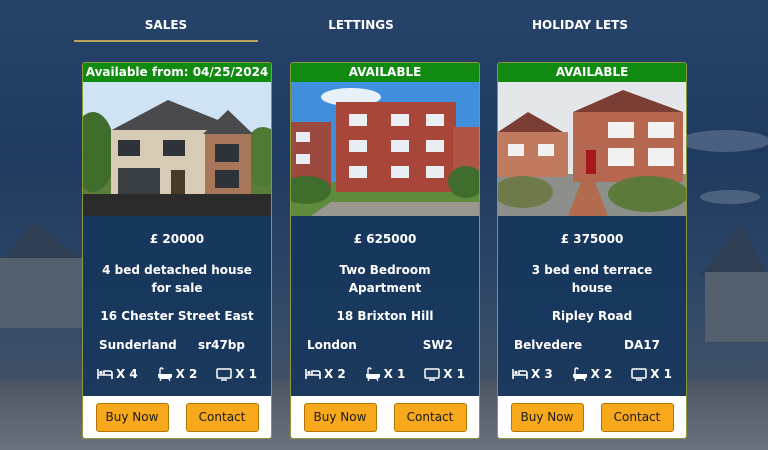 The image size is (768, 450). I want to click on bedroom-count: X 2, so click(335, 374).